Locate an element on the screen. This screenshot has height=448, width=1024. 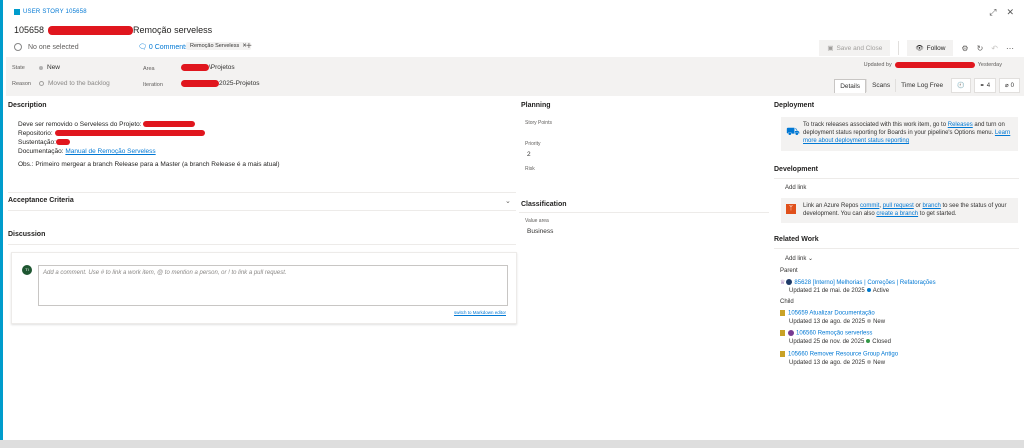
area-field: \Projetos is located at coordinates (208, 67).